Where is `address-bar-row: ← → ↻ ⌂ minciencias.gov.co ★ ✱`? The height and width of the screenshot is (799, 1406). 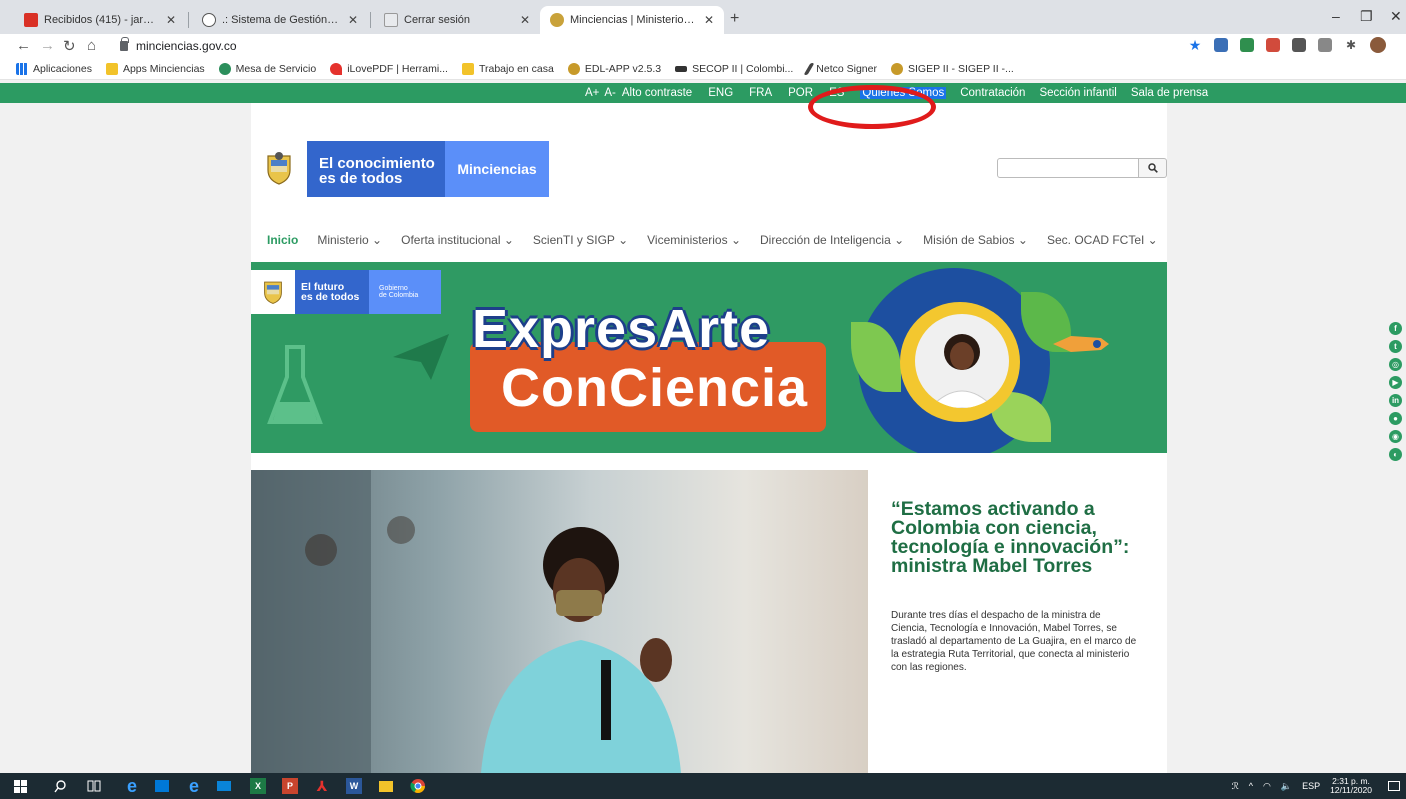
address-bar-row: ← → ↻ ⌂ minciencias.gov.co ★ ✱ is located at coordinates (703, 46).